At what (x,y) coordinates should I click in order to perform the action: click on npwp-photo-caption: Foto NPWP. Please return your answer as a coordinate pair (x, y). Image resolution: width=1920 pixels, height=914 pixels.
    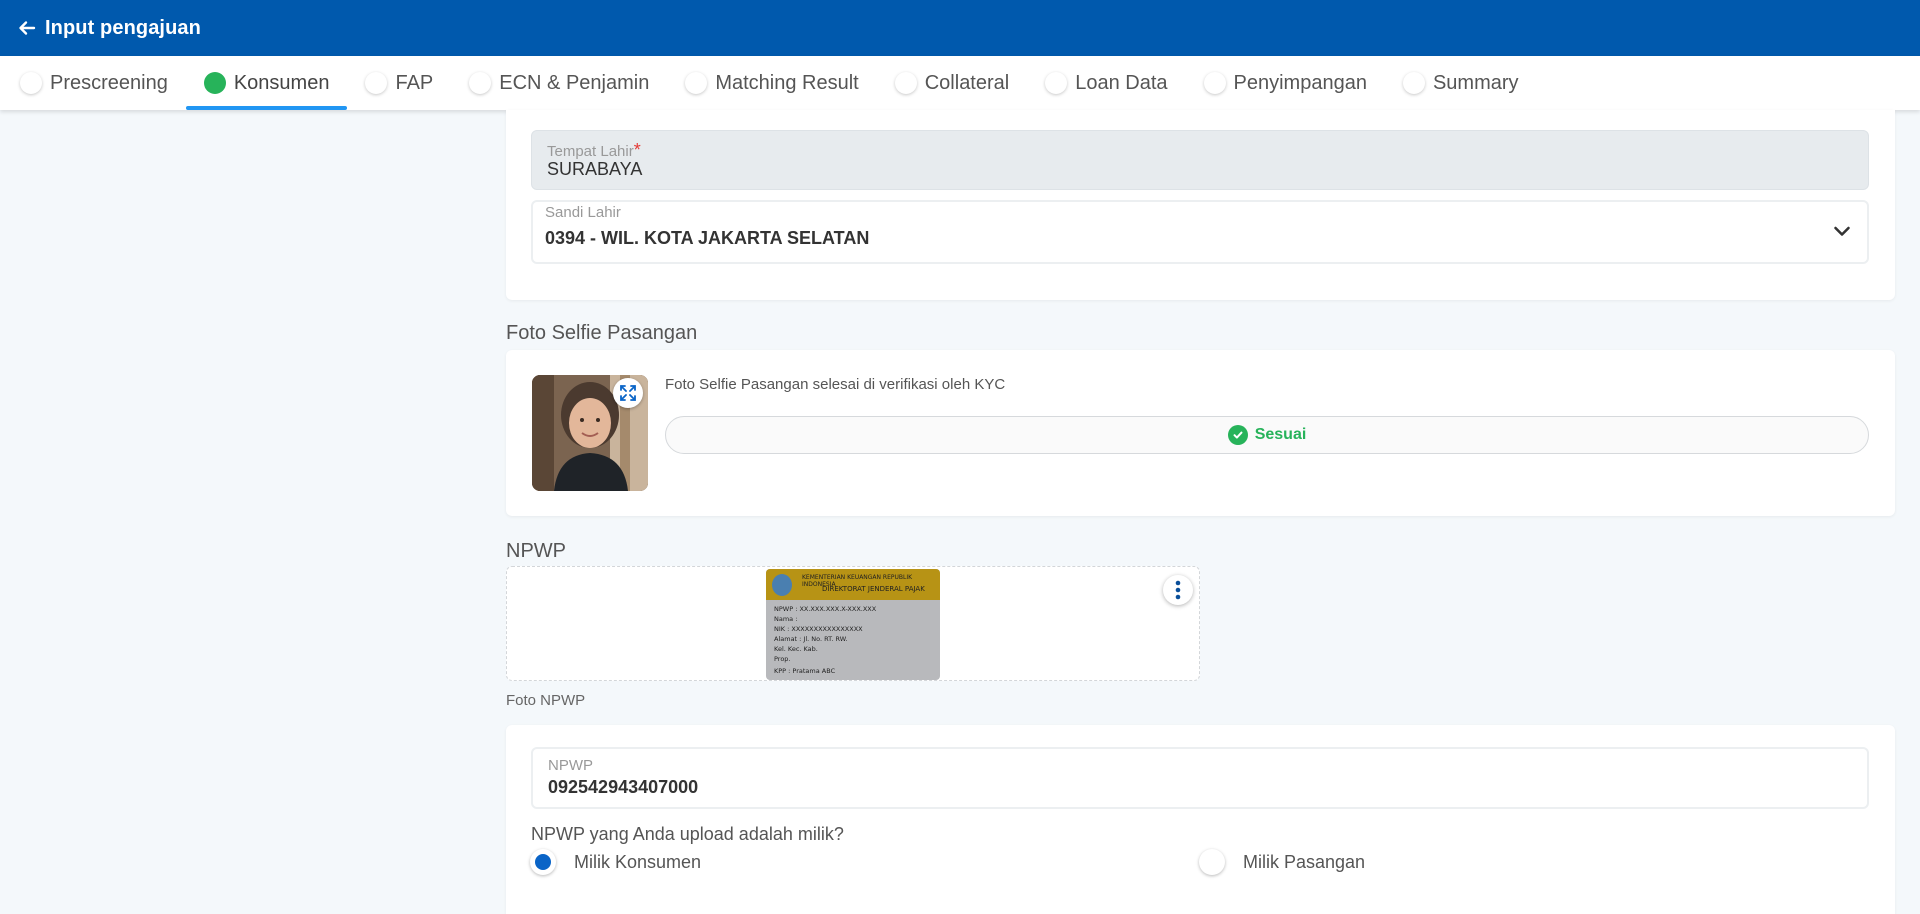
    Looking at the image, I should click on (546, 700).